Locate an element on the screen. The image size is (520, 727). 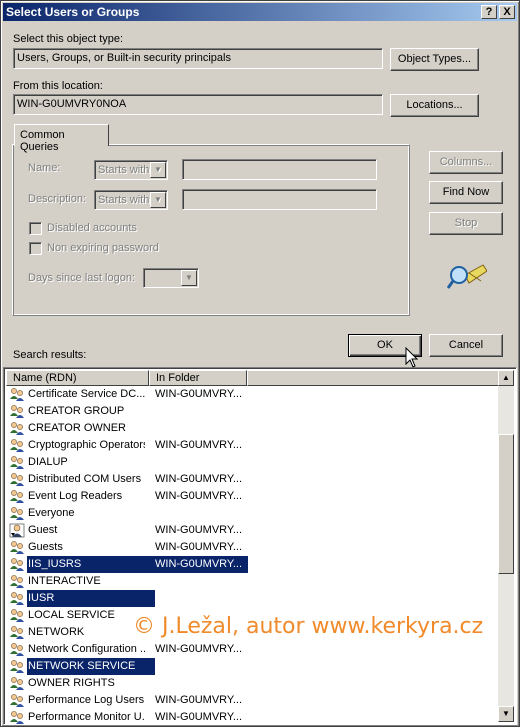
row-name: Guests is located at coordinates (45, 547).